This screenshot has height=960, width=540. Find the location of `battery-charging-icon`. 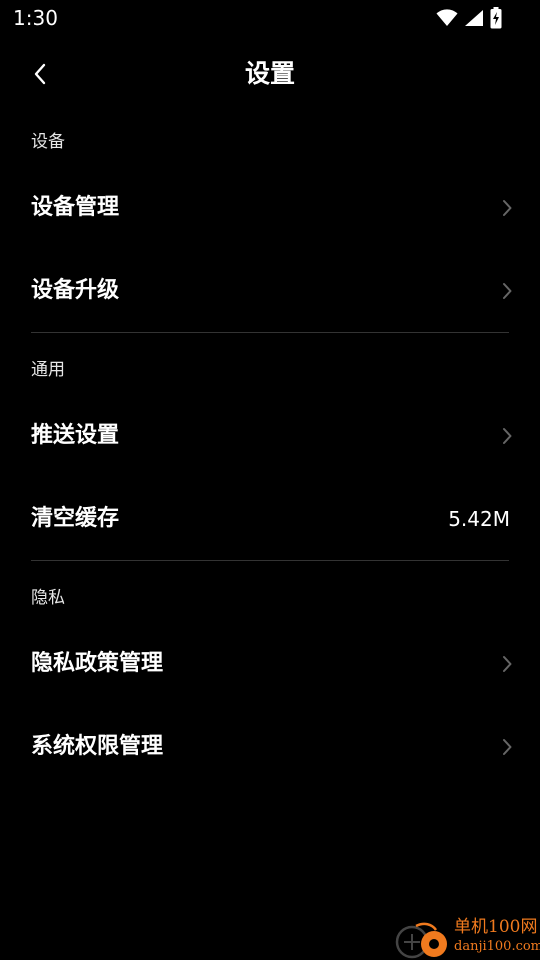

battery-charging-icon is located at coordinates (496, 18).